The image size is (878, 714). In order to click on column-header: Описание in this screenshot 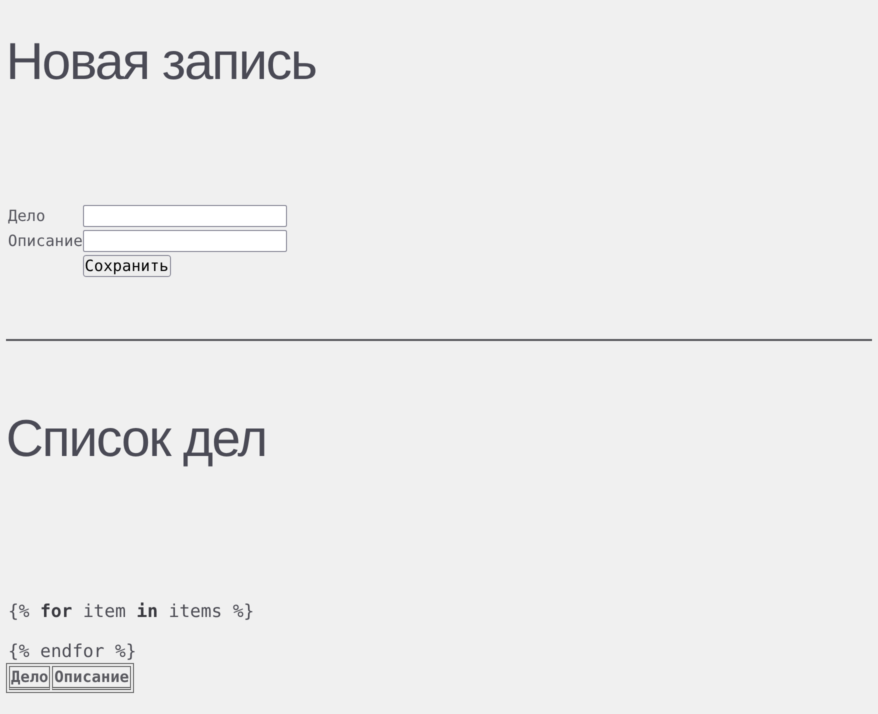, I will do `click(91, 678)`.